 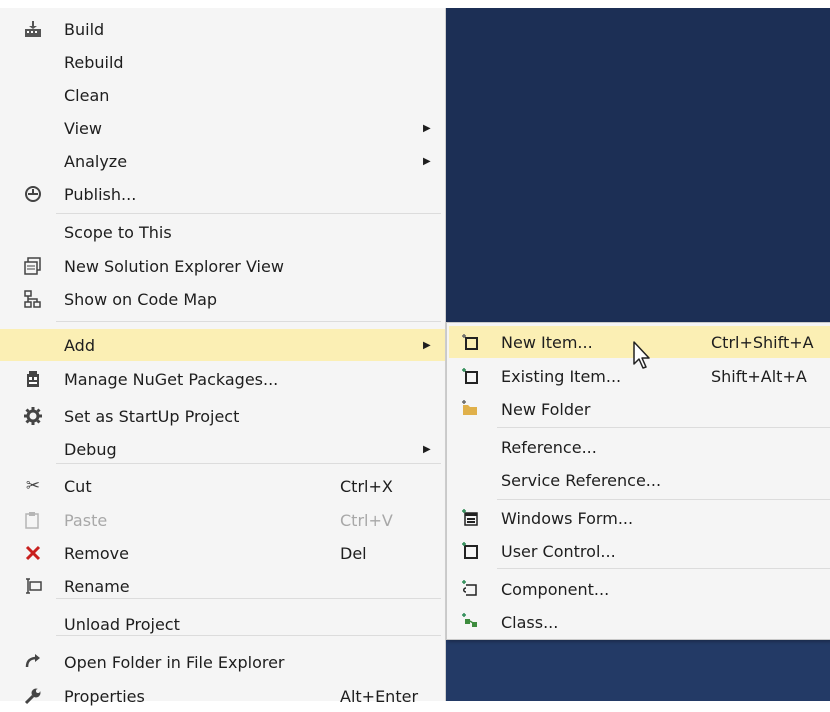 What do you see at coordinates (33, 662) in the screenshot?
I see `open-folder-icon` at bounding box center [33, 662].